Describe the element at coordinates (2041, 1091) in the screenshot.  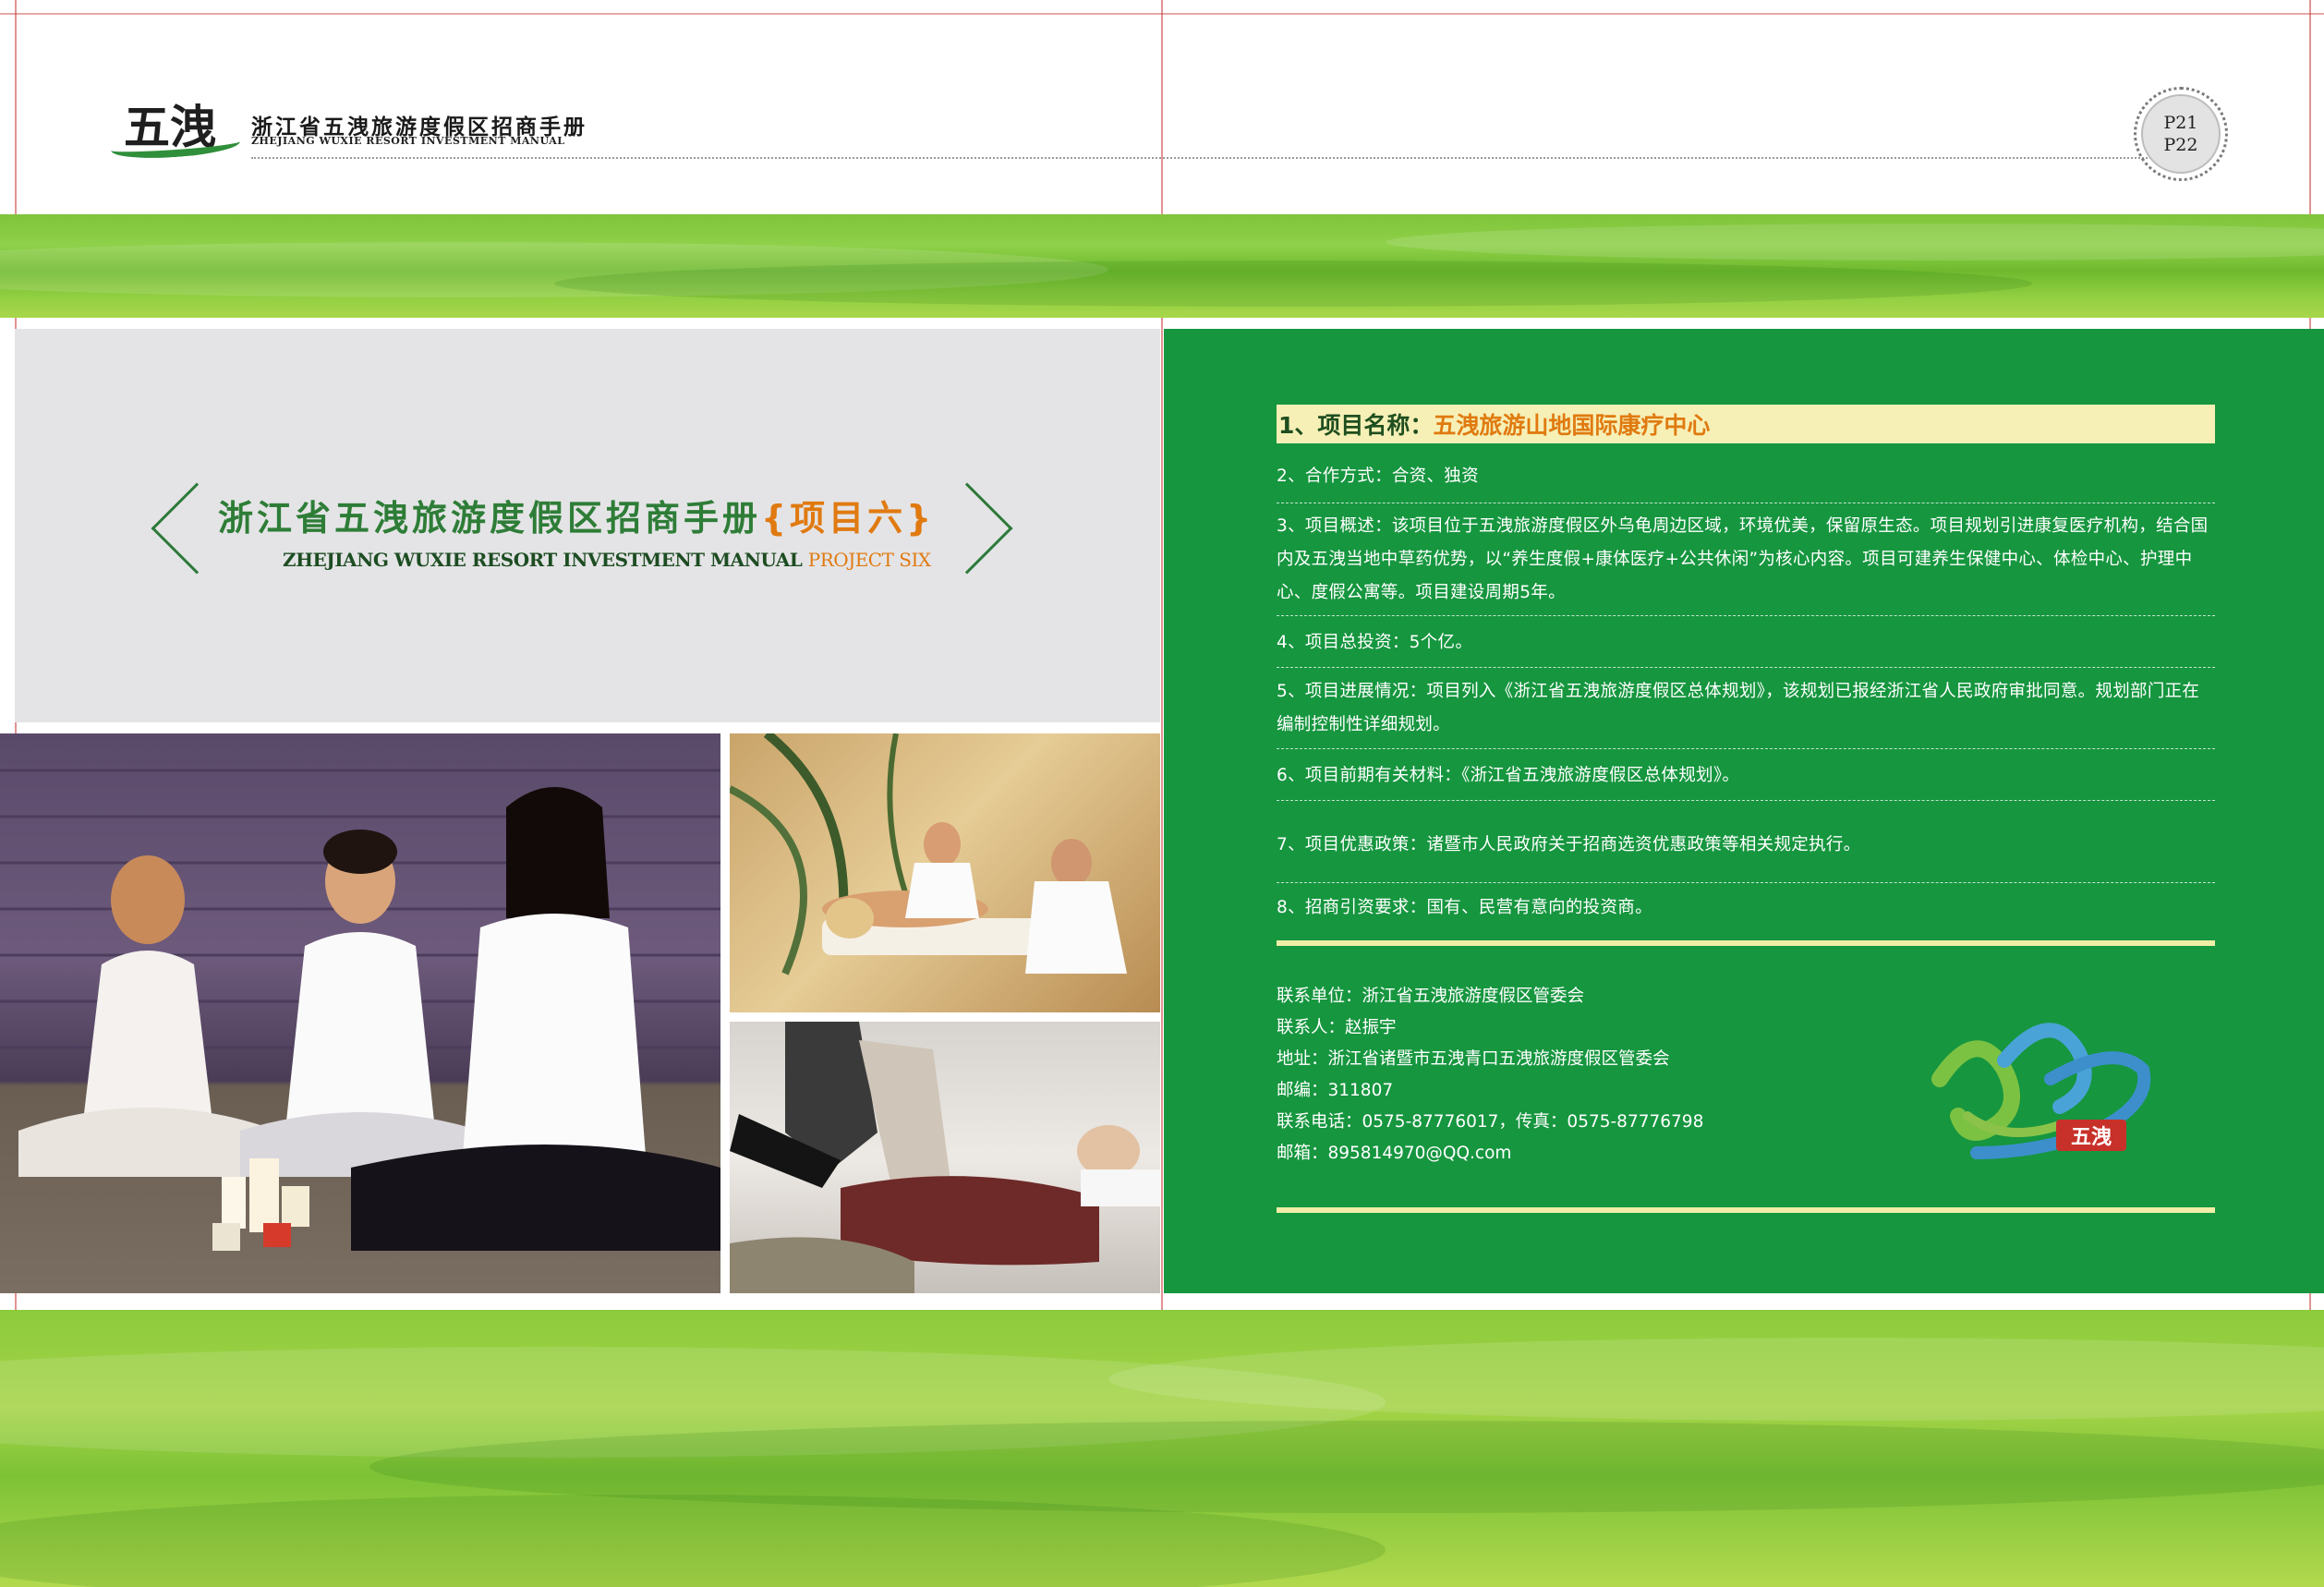
I see `ribbon-logo-icon: 五洩` at that location.